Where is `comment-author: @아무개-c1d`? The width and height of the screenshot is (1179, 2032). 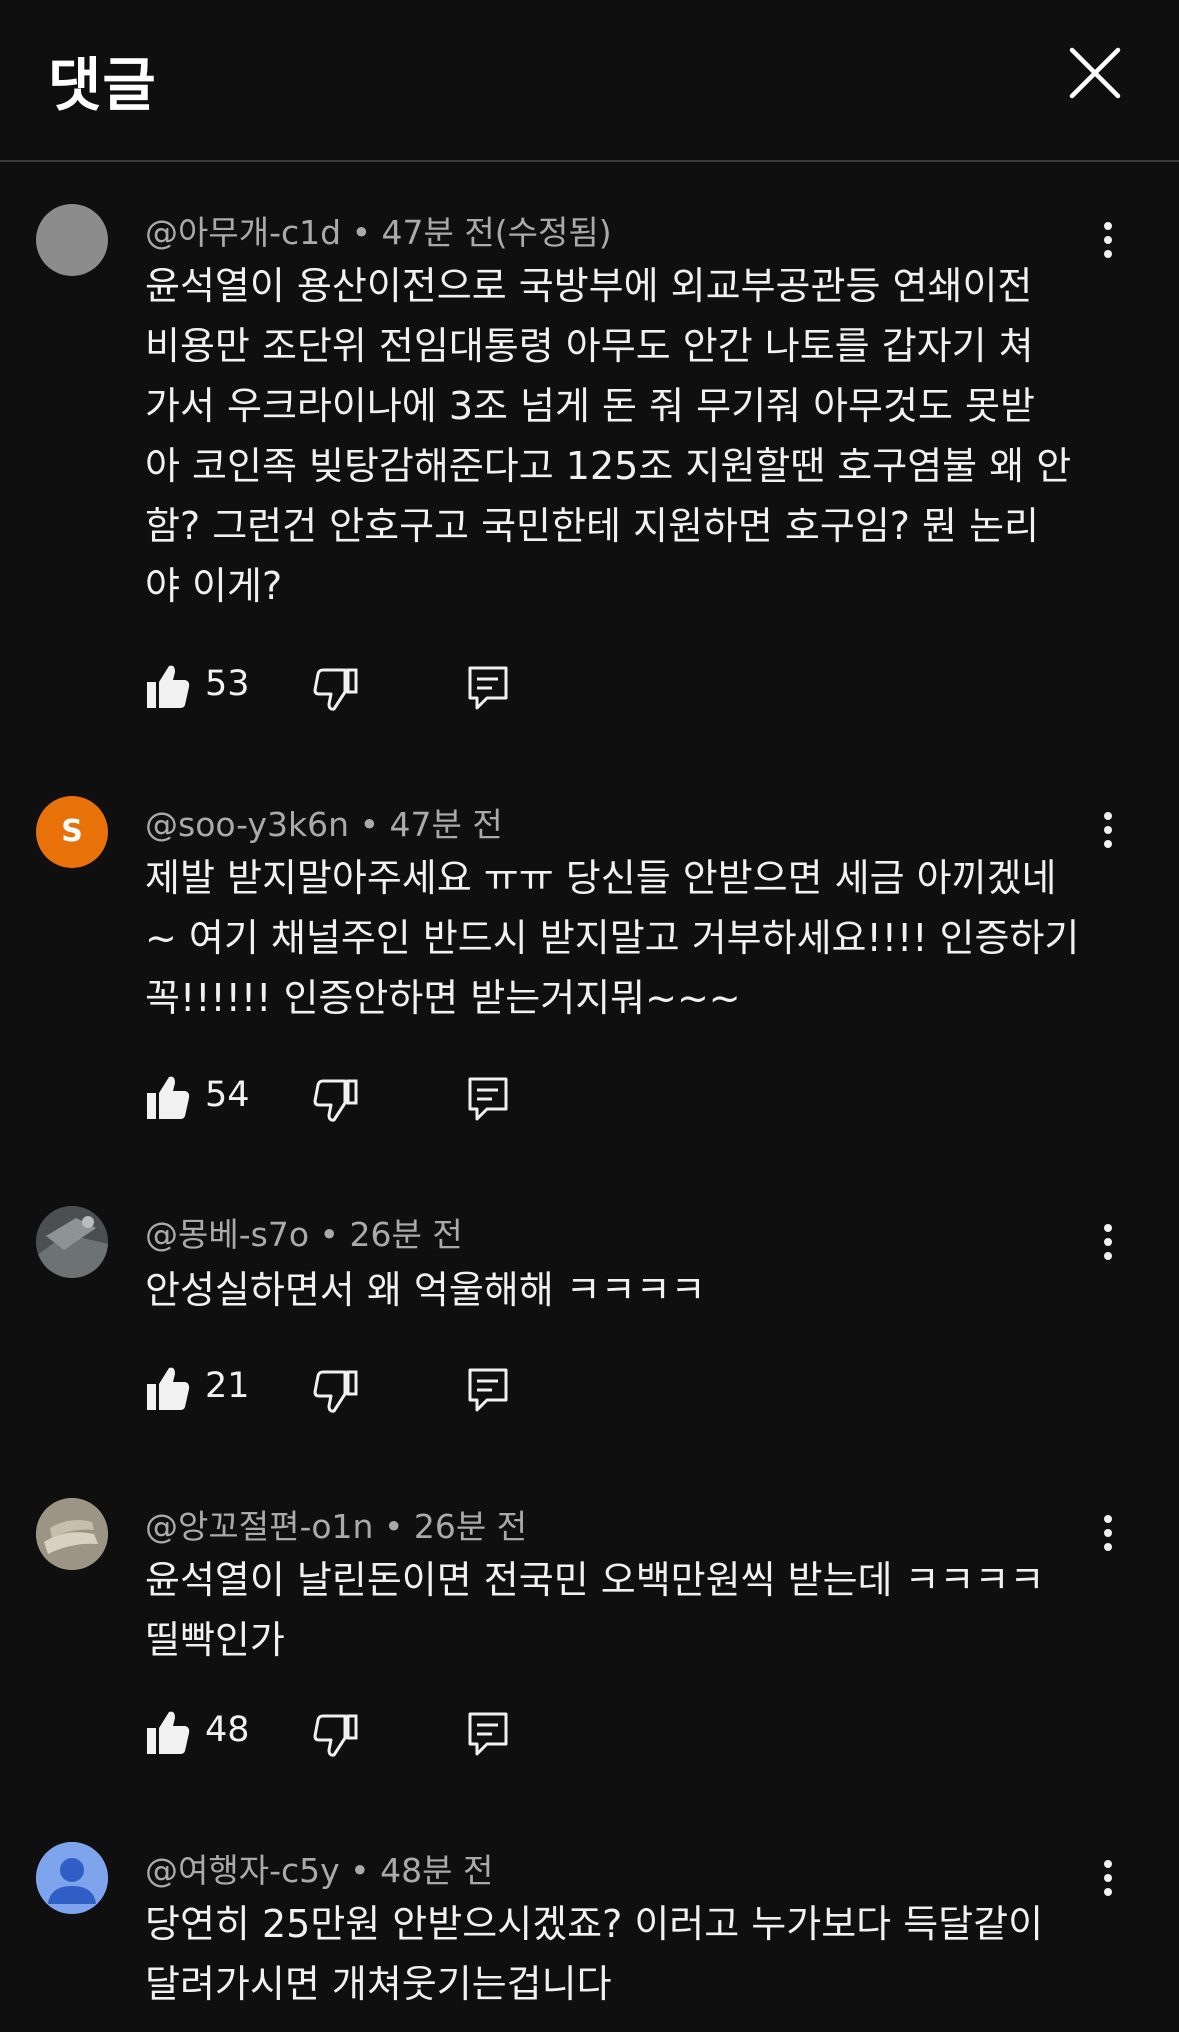
comment-author: @아무개-c1d is located at coordinates (243, 232).